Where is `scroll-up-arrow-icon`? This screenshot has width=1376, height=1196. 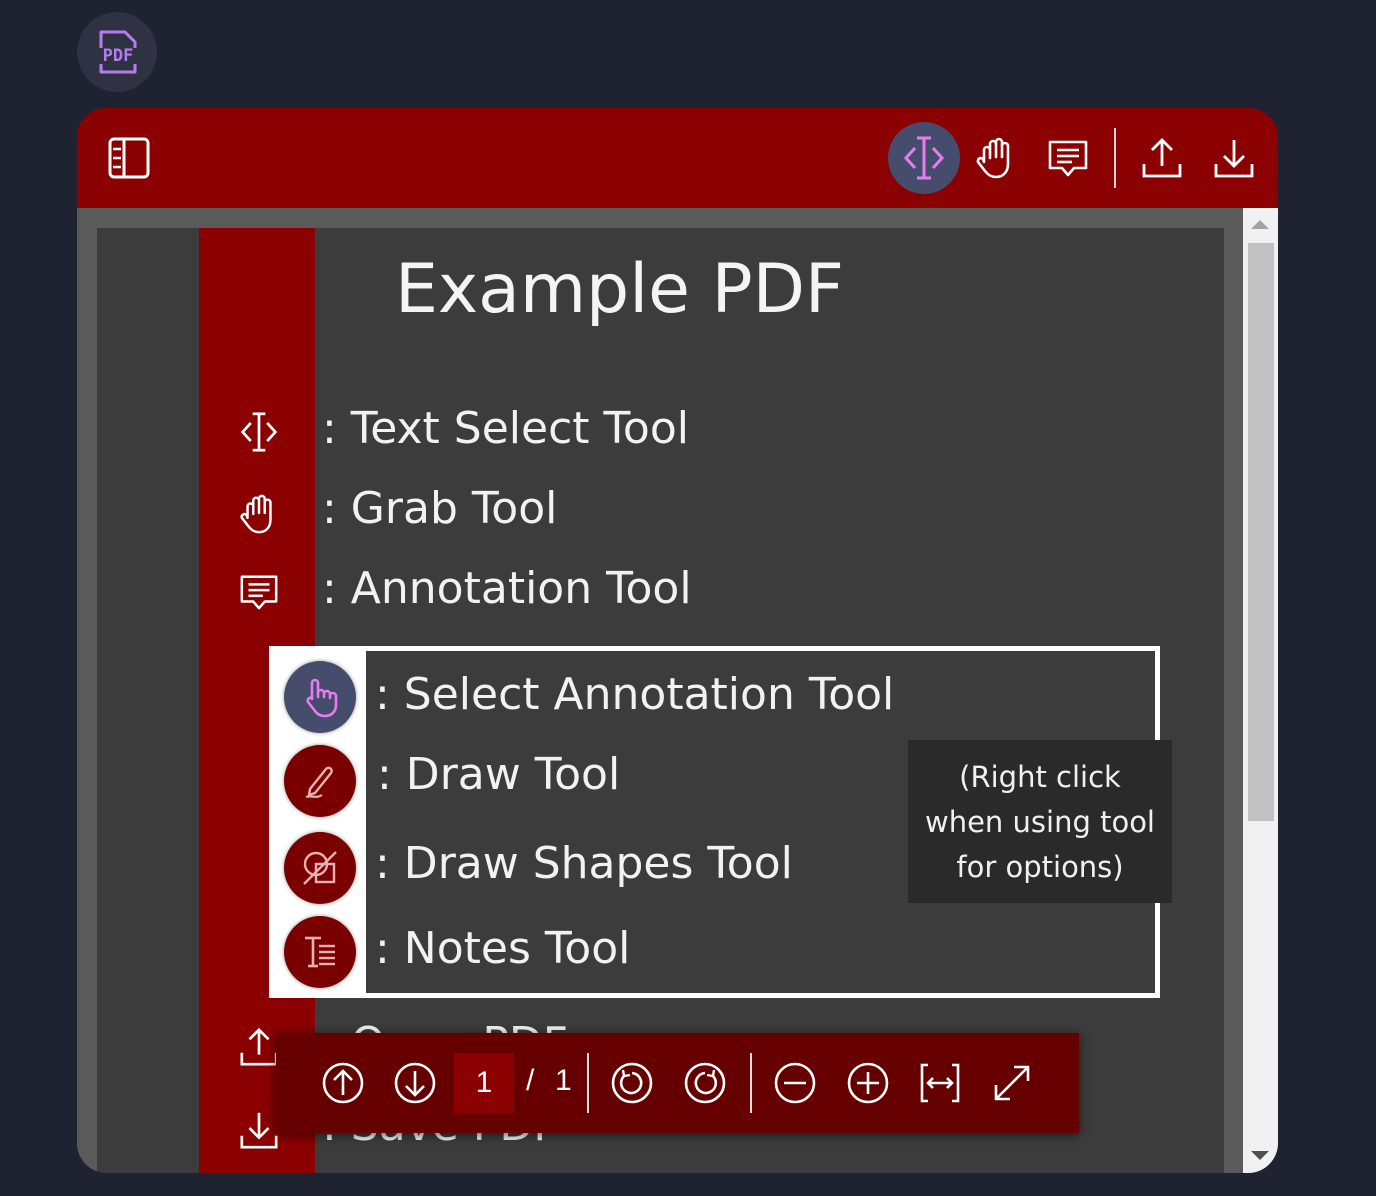
scroll-up-arrow-icon is located at coordinates (1260, 224).